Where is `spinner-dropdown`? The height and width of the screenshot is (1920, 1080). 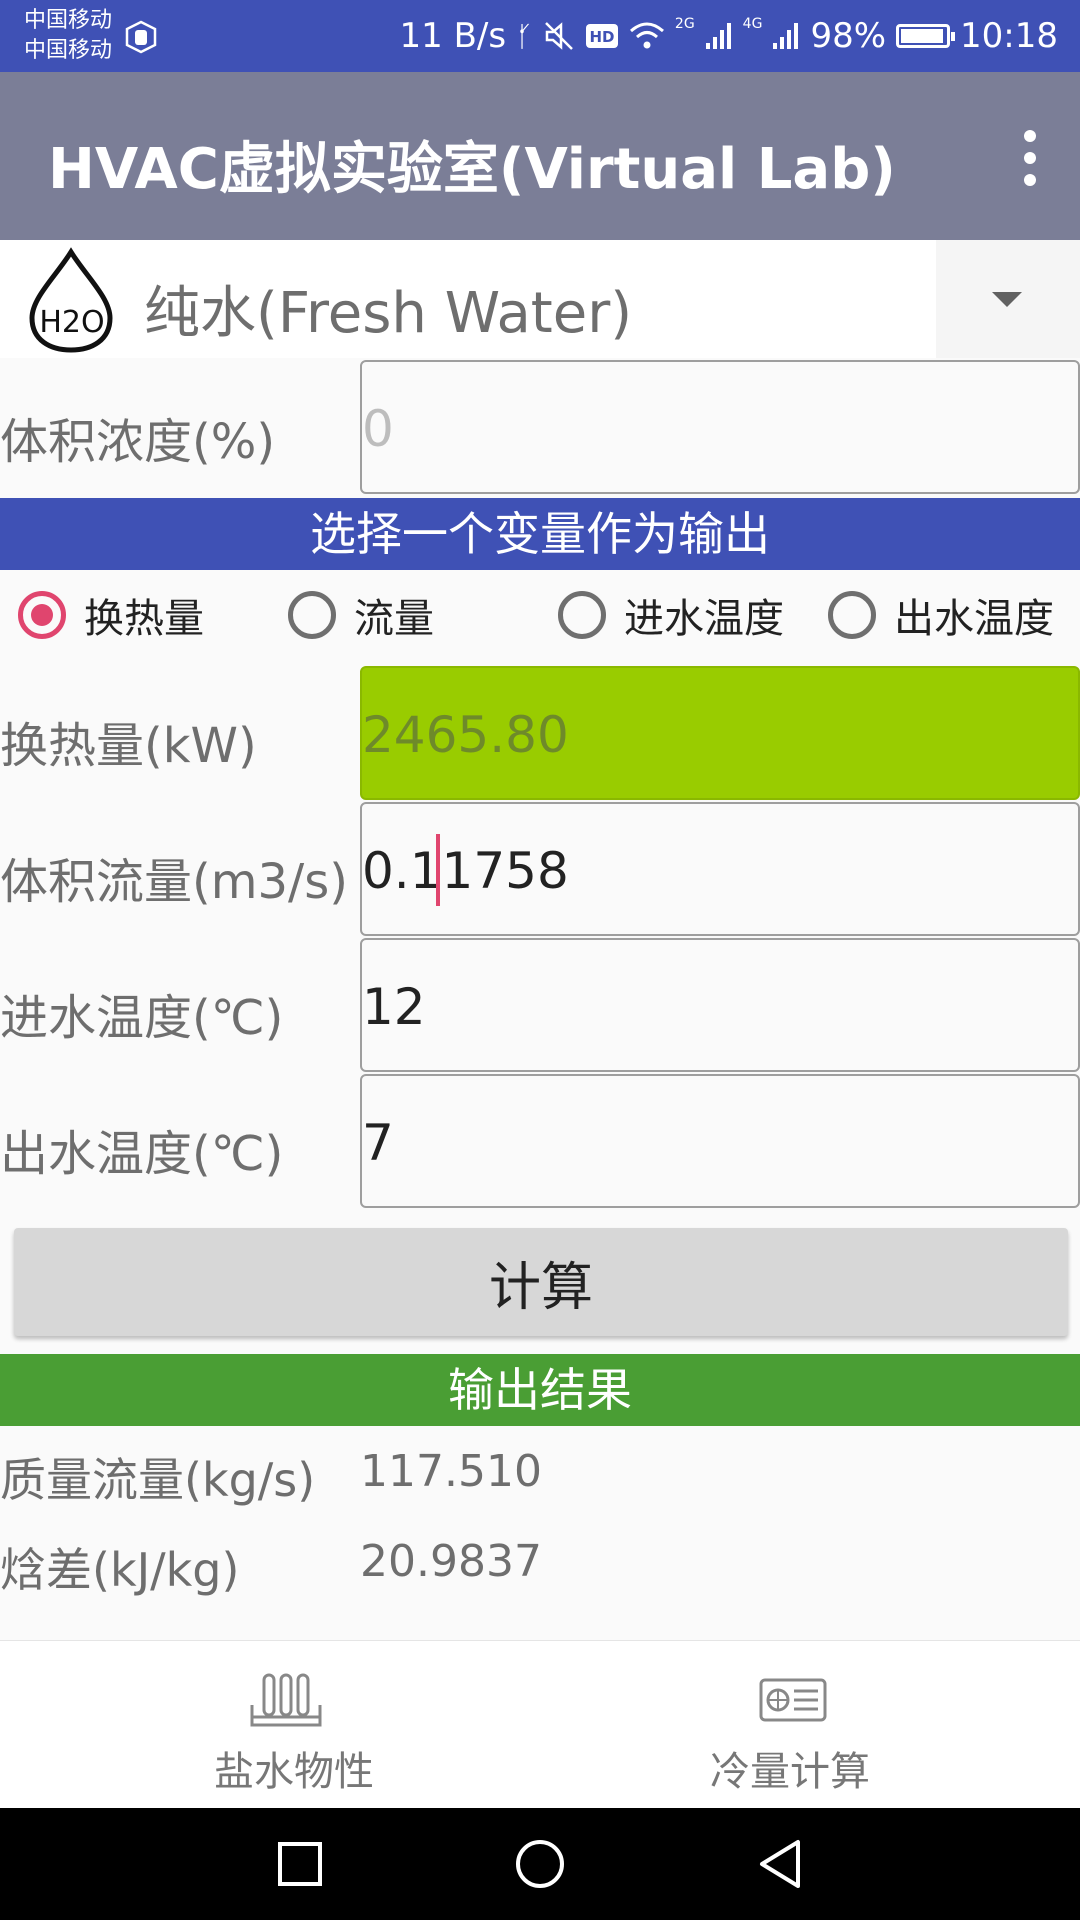
spinner-dropdown is located at coordinates (1008, 299).